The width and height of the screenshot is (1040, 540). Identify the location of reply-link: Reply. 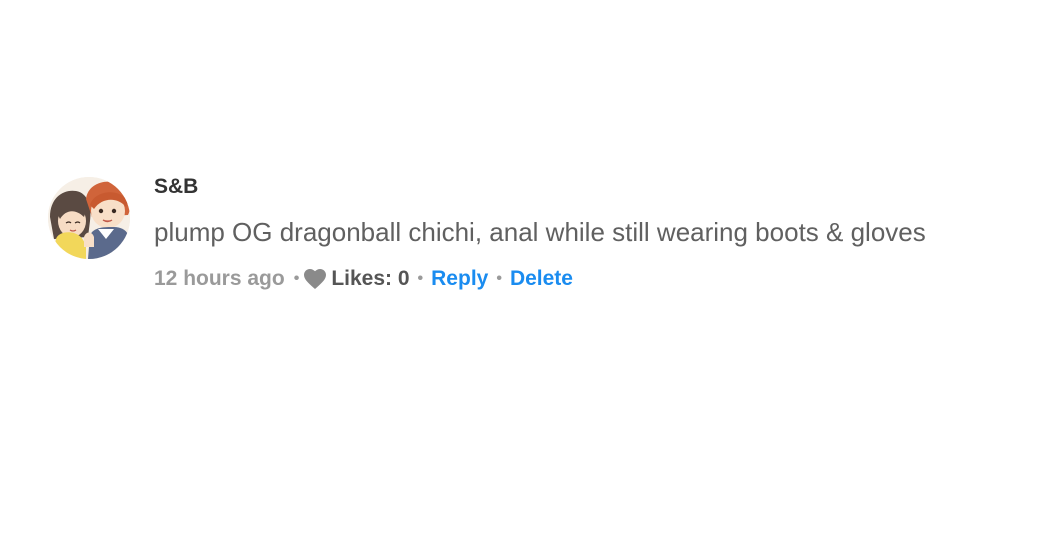
(459, 279).